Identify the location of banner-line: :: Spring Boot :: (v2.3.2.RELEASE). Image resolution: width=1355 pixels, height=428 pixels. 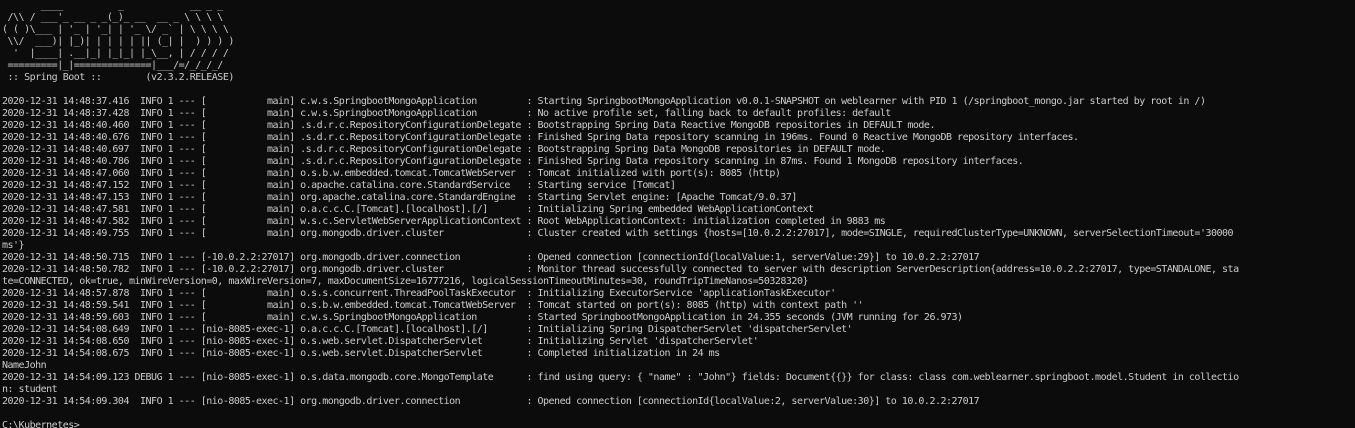
(118, 77).